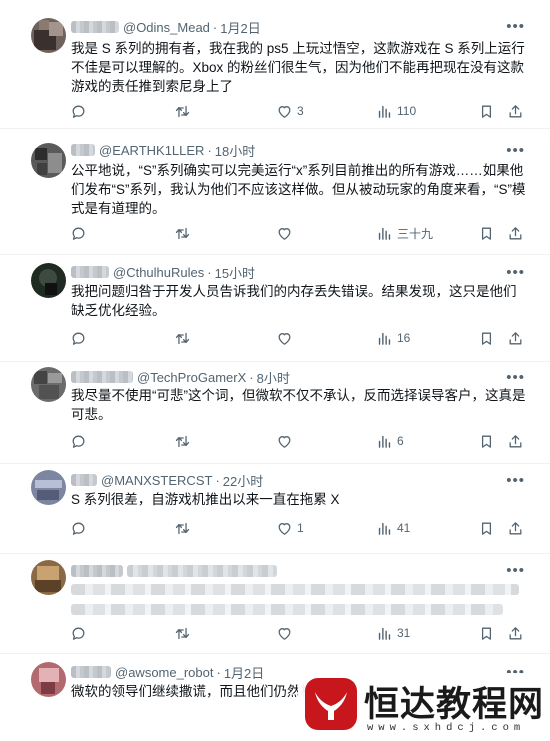  I want to click on user-handle: @awsome_robot, so click(164, 672).